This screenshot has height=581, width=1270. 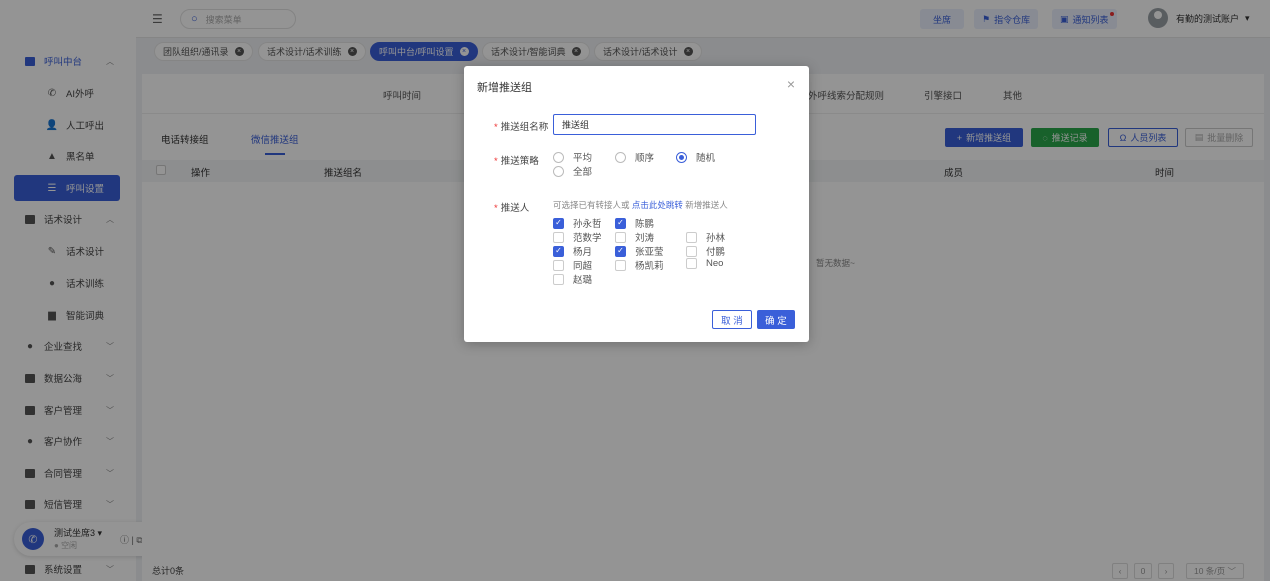 What do you see at coordinates (634, 237) in the screenshot?
I see `person-checkbox: 刘涛` at bounding box center [634, 237].